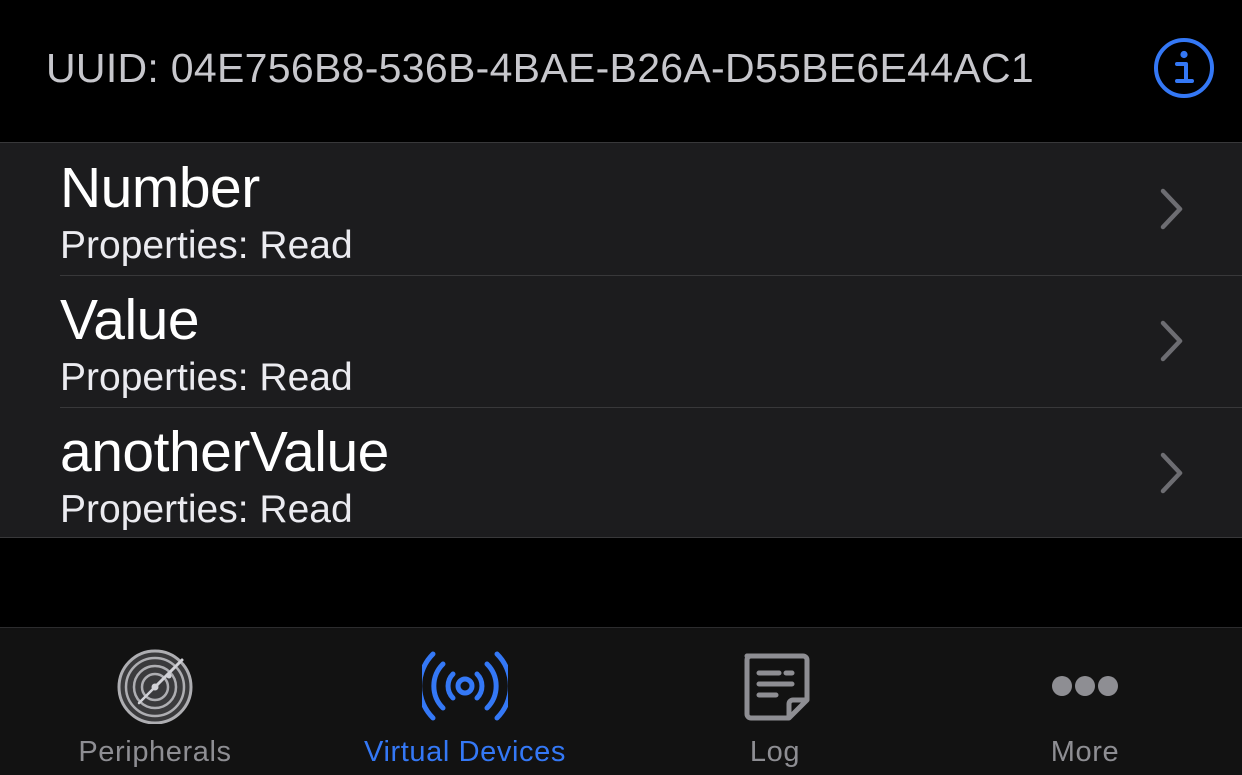  Describe the element at coordinates (130, 320) in the screenshot. I see `characteristic-name: Value` at that location.